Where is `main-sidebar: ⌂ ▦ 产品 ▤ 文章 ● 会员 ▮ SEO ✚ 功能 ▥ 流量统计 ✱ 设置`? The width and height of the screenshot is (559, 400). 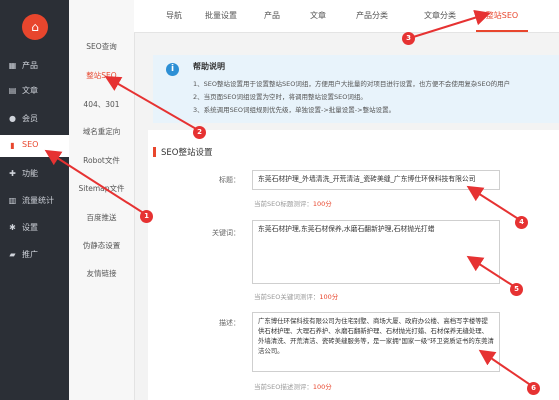
main-sidebar: ⌂ ▦ 产品 ▤ 文章 ● 会员 ▮ SEO ✚ 功能 ▥ 流量统计 ✱ 设置 is located at coordinates (34, 200).